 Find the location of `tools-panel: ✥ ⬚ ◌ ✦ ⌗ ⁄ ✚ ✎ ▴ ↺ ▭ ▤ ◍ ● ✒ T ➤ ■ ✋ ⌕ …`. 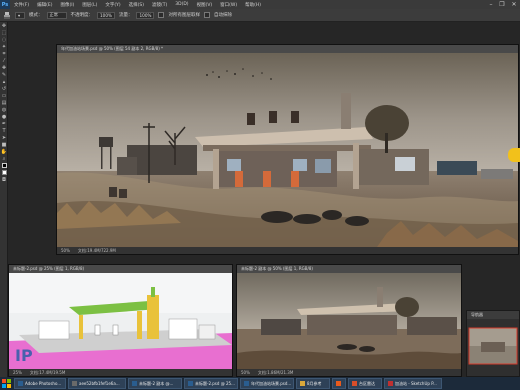

tools-panel: ✥ ⬚ ◌ ✦ ⌗ ⁄ ✚ ✎ ▴ ↺ ▭ ▤ ◍ ● ✒ T ➤ ■ ✋ ⌕ … is located at coordinates (4, 199).